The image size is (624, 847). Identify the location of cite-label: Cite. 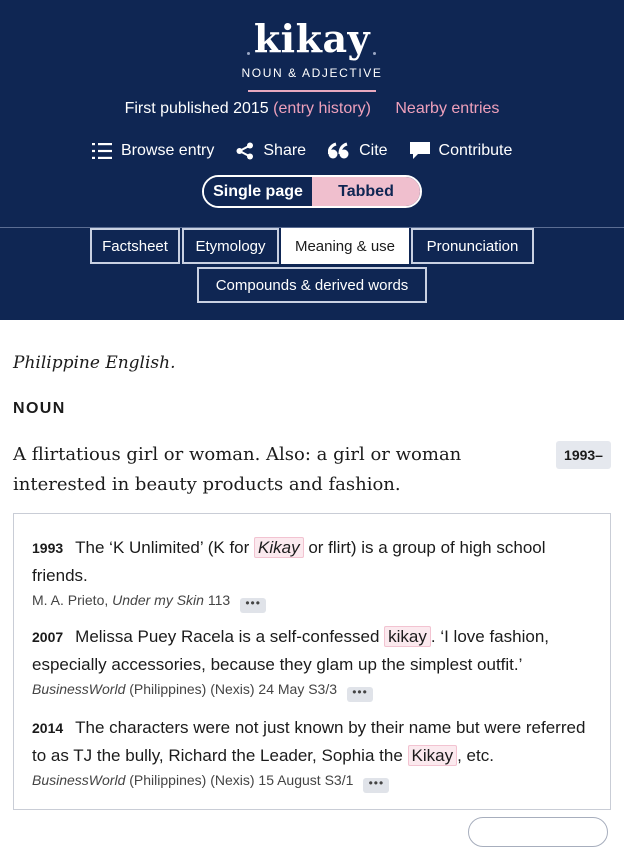
(373, 150).